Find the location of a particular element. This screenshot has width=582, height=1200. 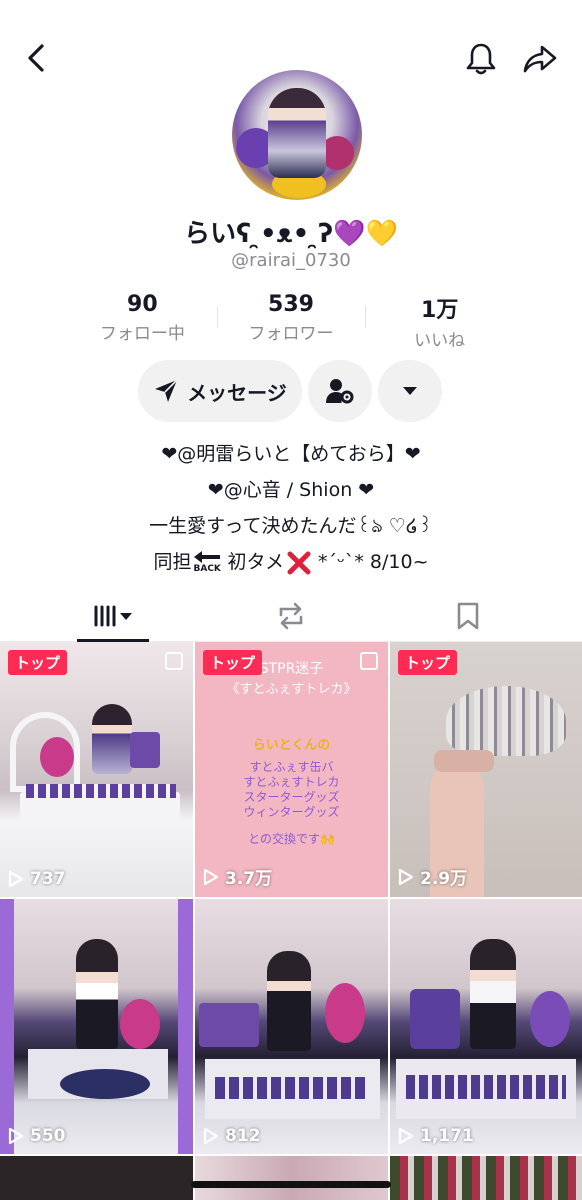

content-tabs is located at coordinates (291, 616).